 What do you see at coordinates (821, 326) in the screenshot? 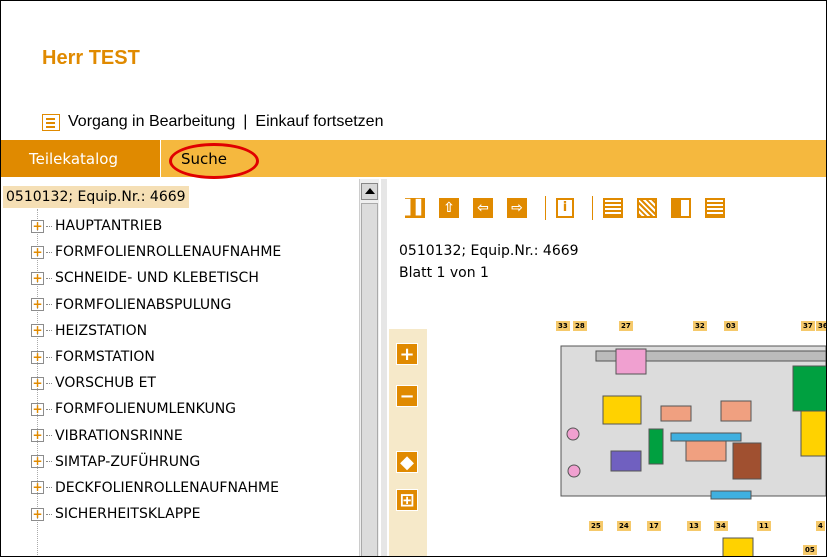
I see `callout-label: 36` at bounding box center [821, 326].